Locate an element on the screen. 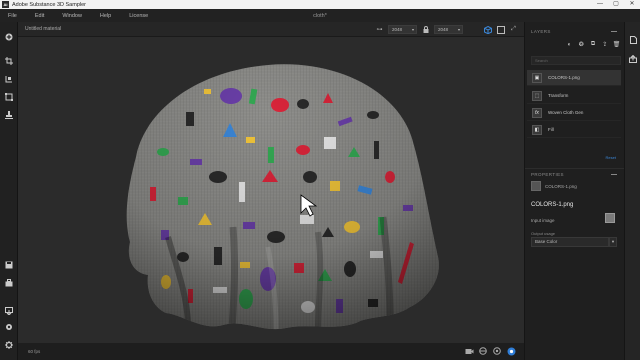 The height and width of the screenshot is (360, 640). align-icon is located at coordinates (9, 79).